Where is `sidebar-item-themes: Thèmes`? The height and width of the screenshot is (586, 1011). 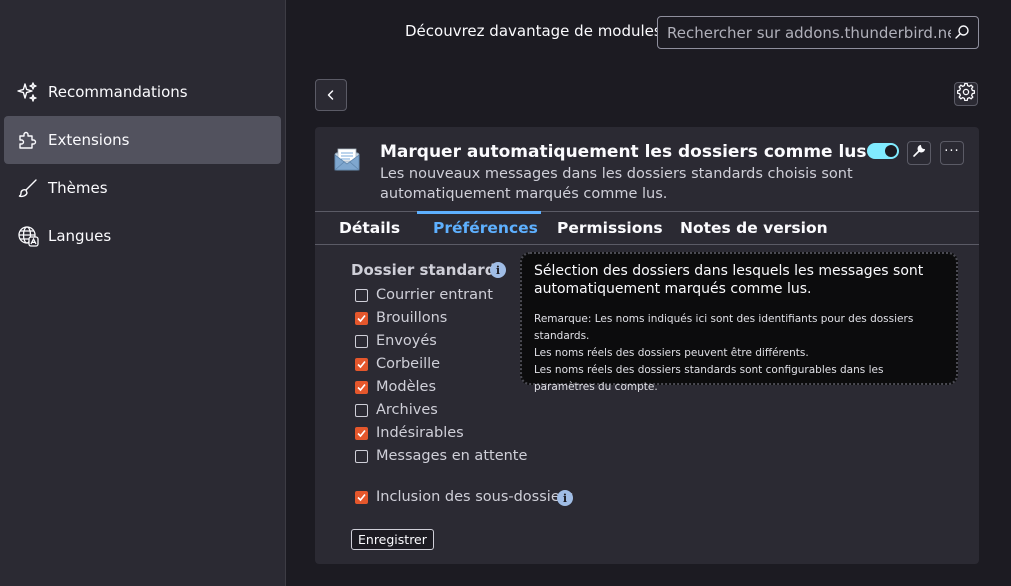
sidebar-item-themes: Thèmes is located at coordinates (142, 188).